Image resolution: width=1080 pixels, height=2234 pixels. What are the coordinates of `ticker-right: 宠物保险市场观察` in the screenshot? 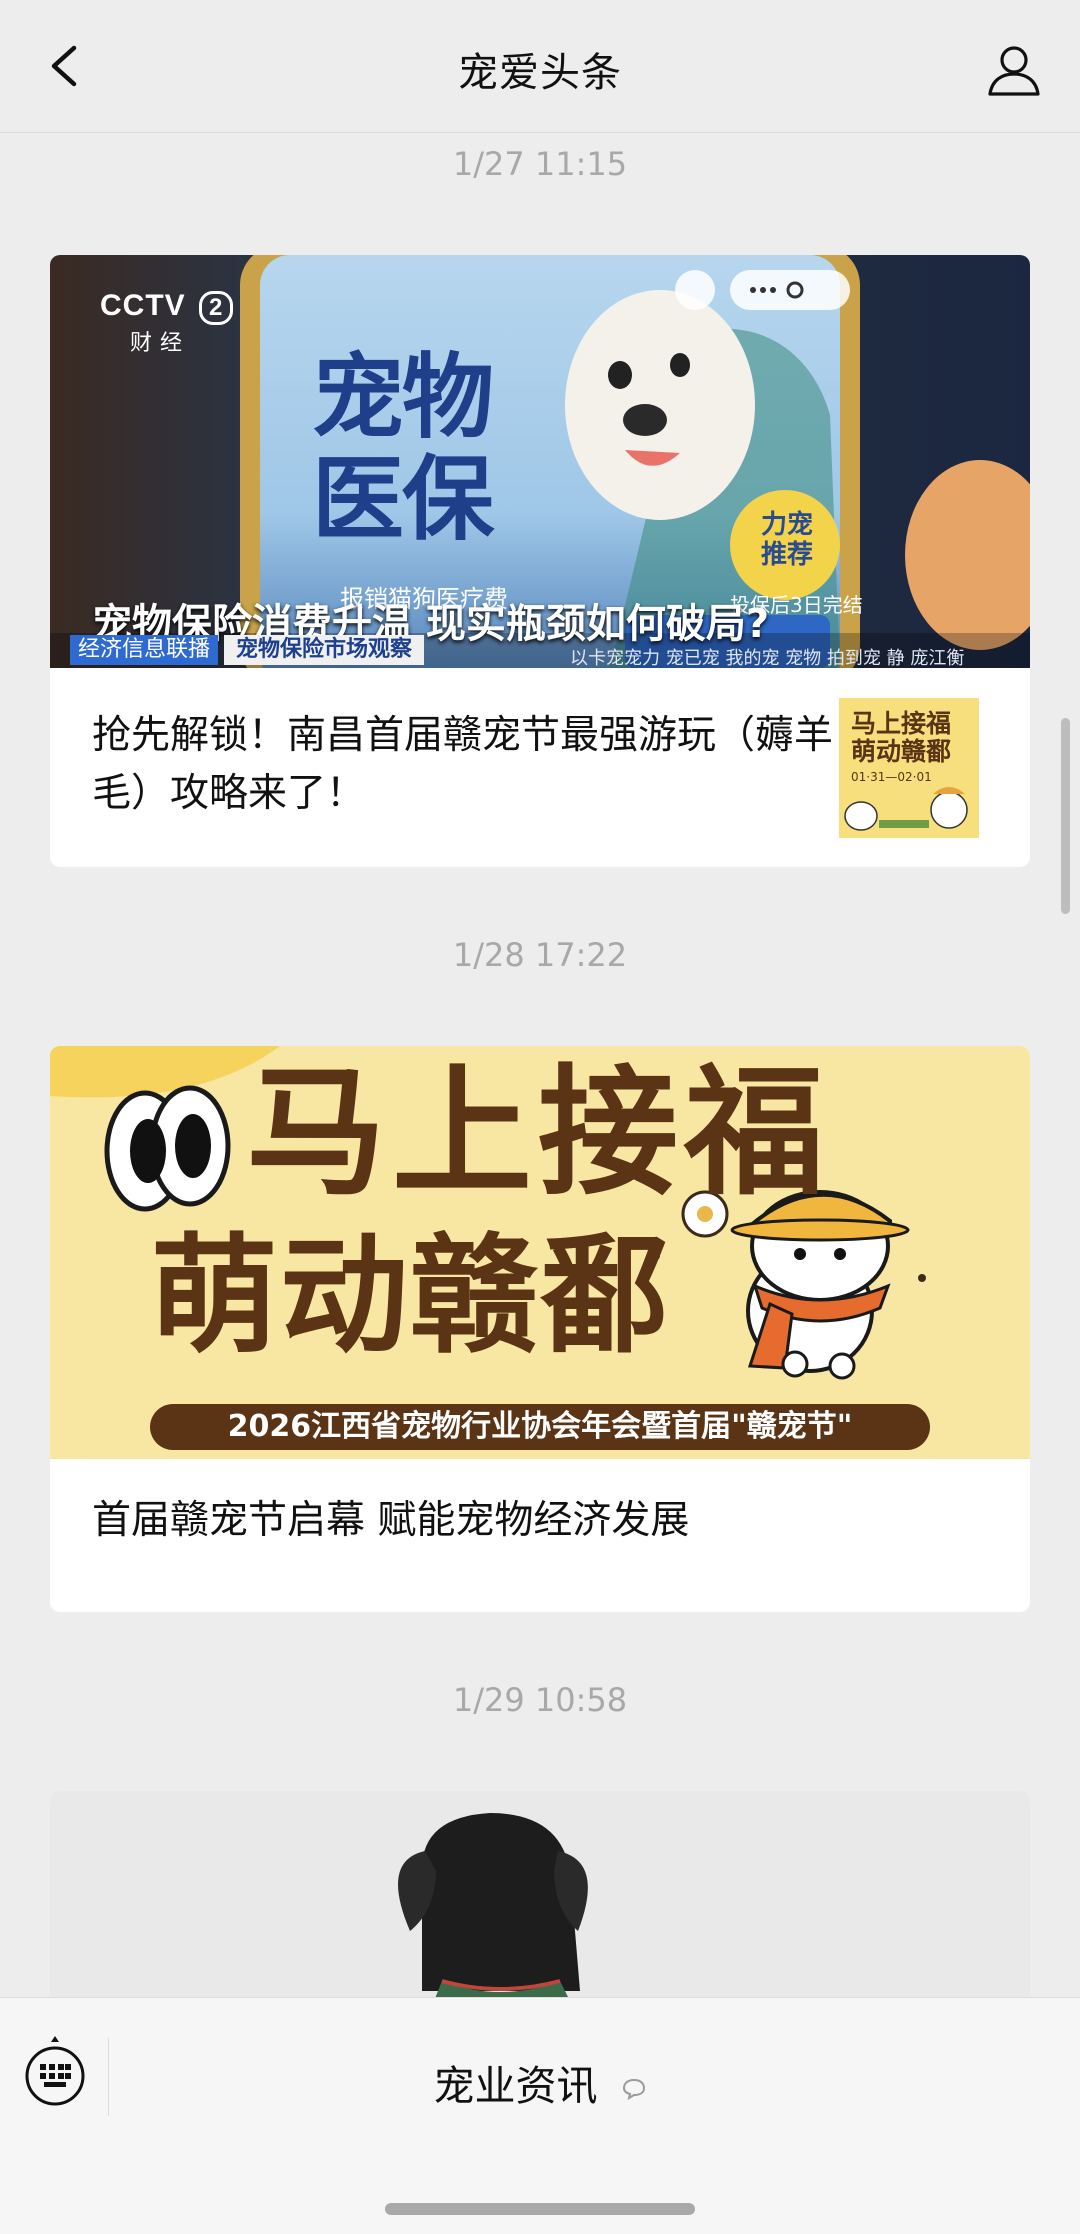 It's located at (324, 650).